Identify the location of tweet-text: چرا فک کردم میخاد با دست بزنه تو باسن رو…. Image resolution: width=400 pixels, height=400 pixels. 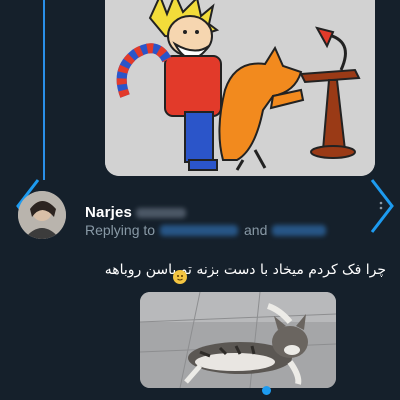
(245, 270).